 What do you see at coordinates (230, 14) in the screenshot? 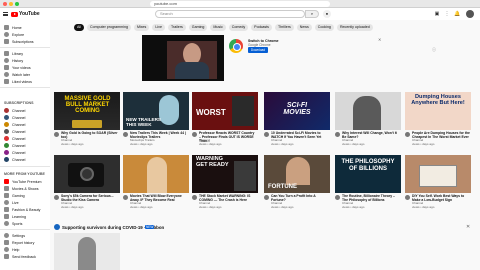
I see `search-input: Search` at bounding box center [230, 14].